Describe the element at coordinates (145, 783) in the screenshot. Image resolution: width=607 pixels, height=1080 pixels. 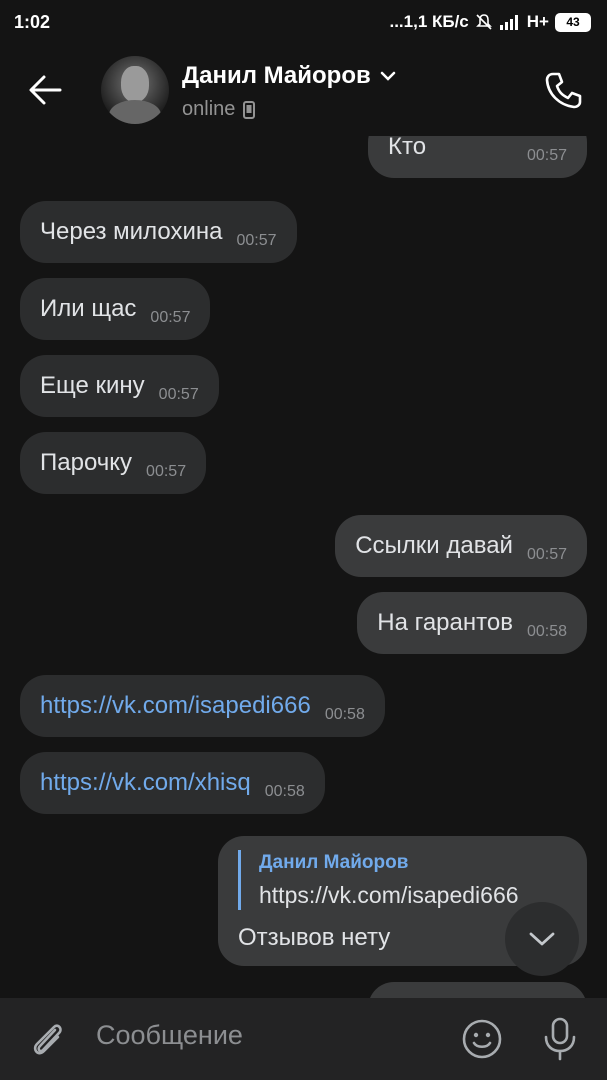
I see `message-link: https://vk.com/xhisq` at that location.